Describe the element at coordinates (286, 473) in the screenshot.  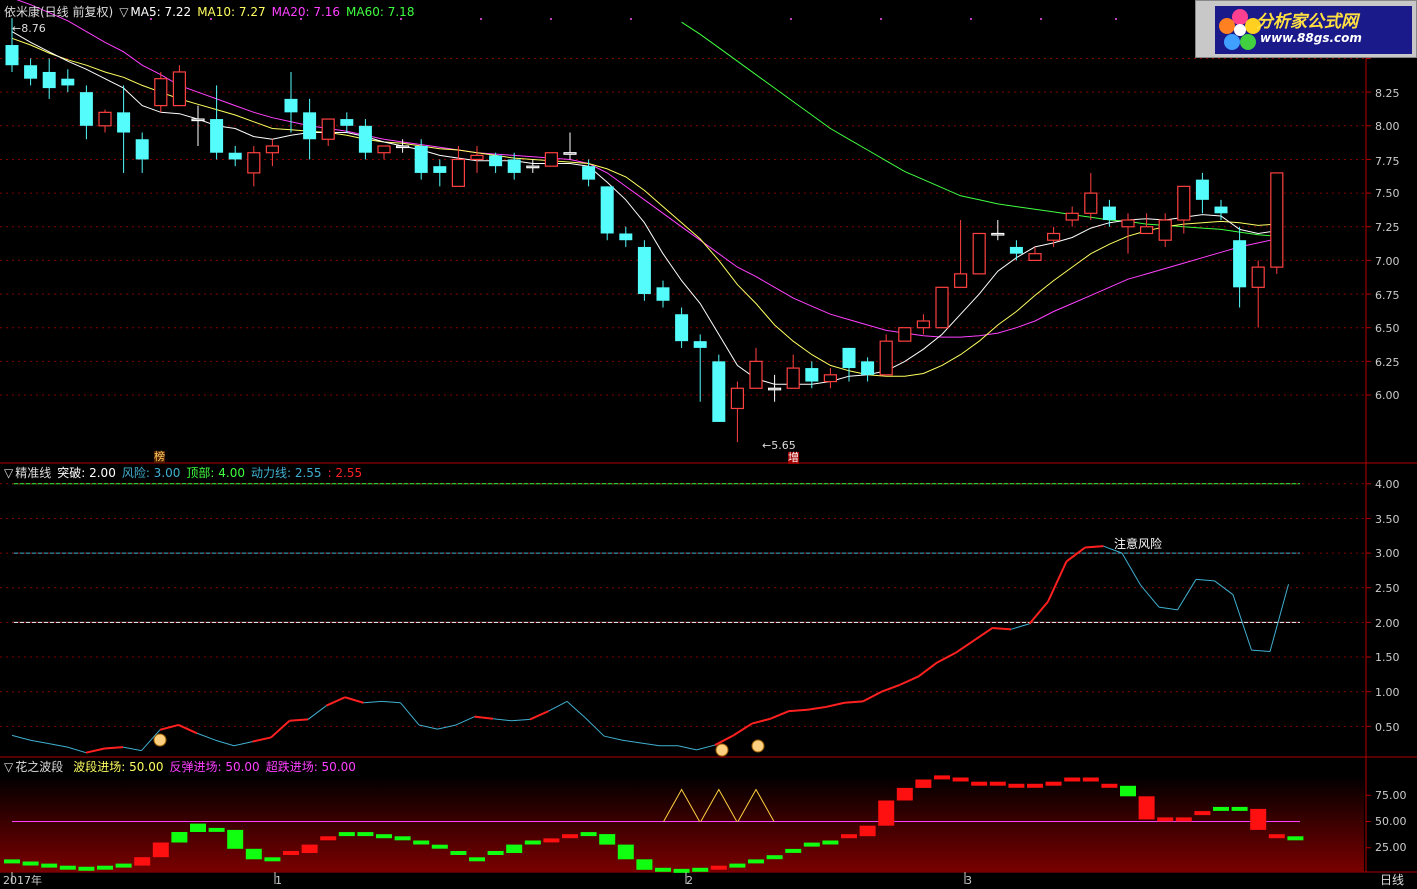
I see `ind1-power: 动力线: 2.55` at that location.